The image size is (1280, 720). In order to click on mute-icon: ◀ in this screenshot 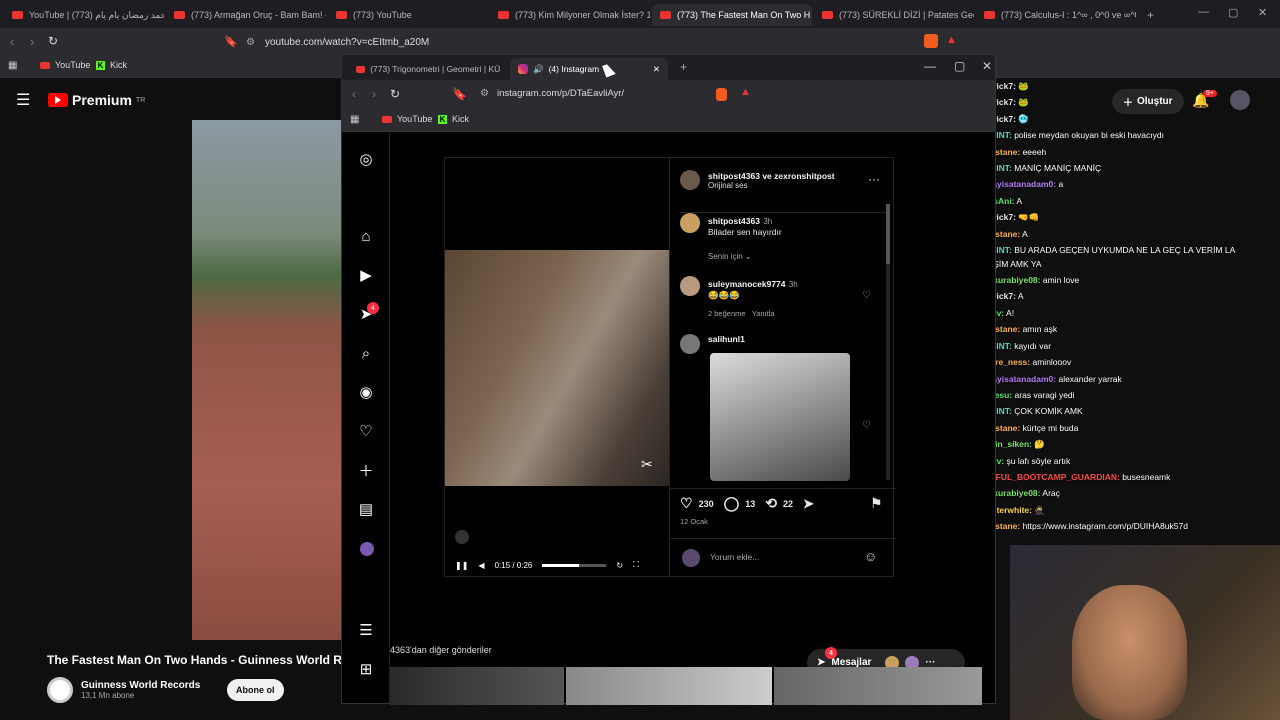, I will do `click(481, 565)`.